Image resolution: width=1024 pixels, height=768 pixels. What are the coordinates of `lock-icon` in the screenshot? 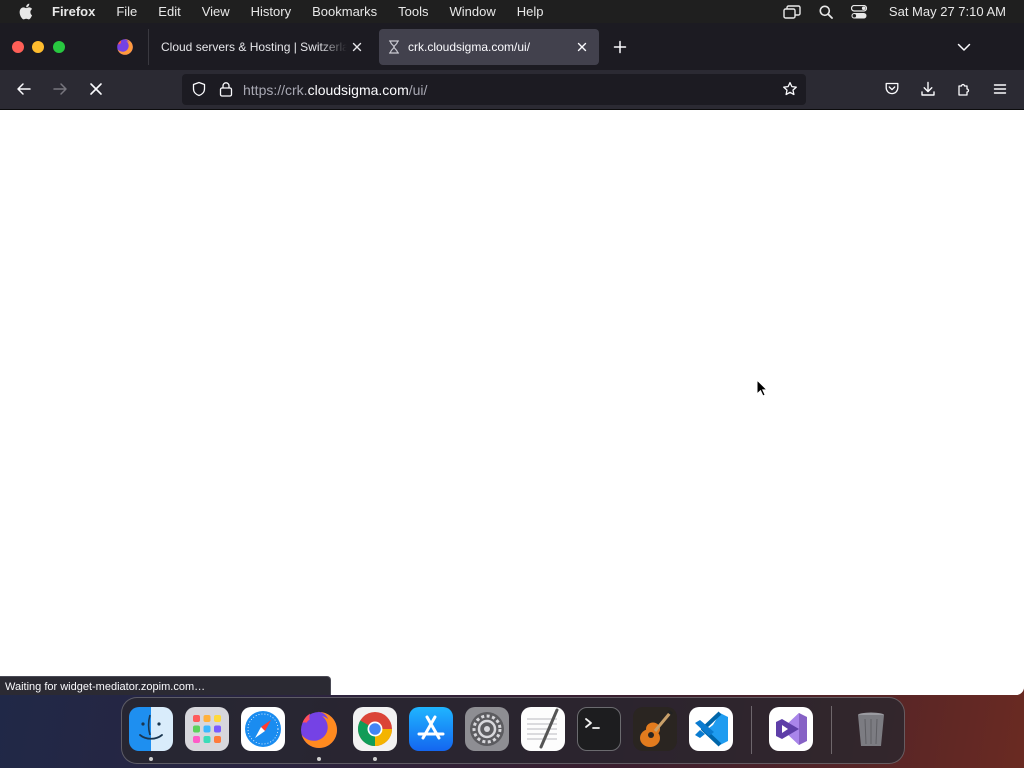 It's located at (226, 89).